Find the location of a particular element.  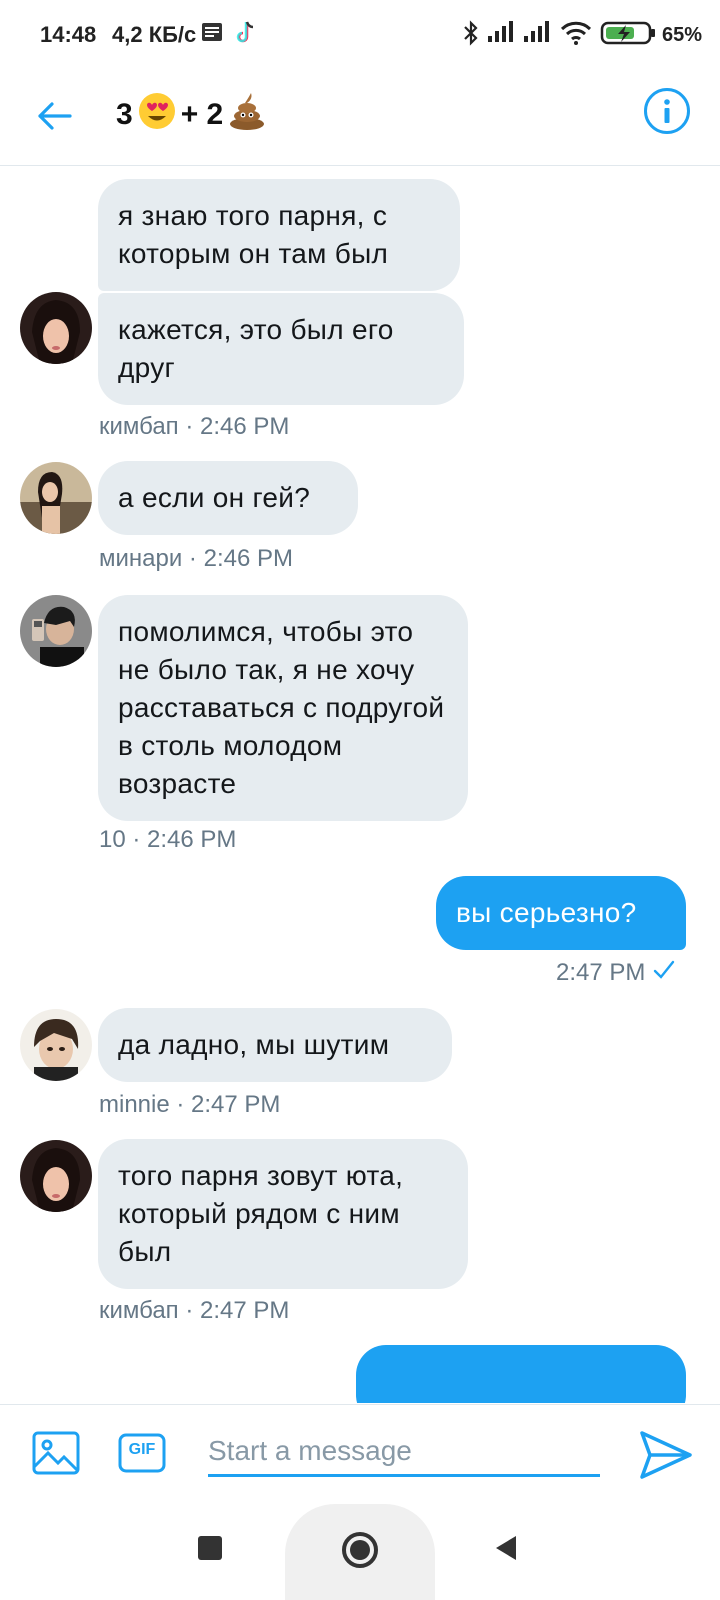

message-meta: минари · 2:46 PM is located at coordinates (196, 558).